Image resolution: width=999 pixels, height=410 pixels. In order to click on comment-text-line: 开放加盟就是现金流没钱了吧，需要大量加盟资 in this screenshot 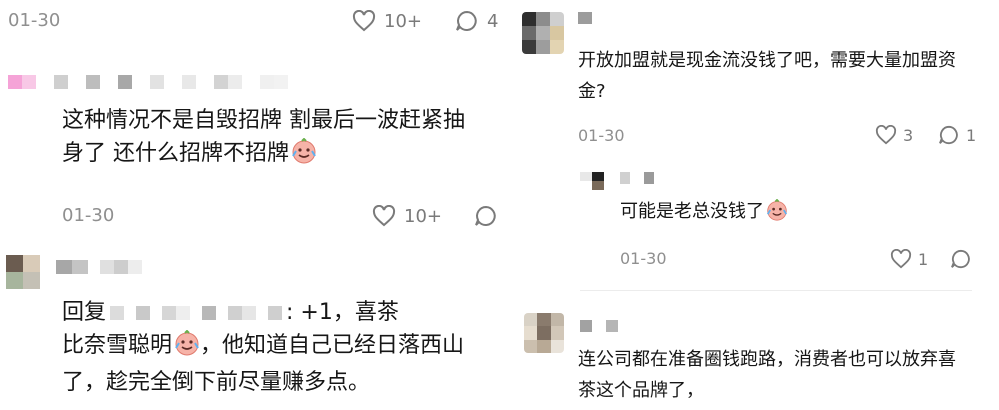, I will do `click(767, 60)`.